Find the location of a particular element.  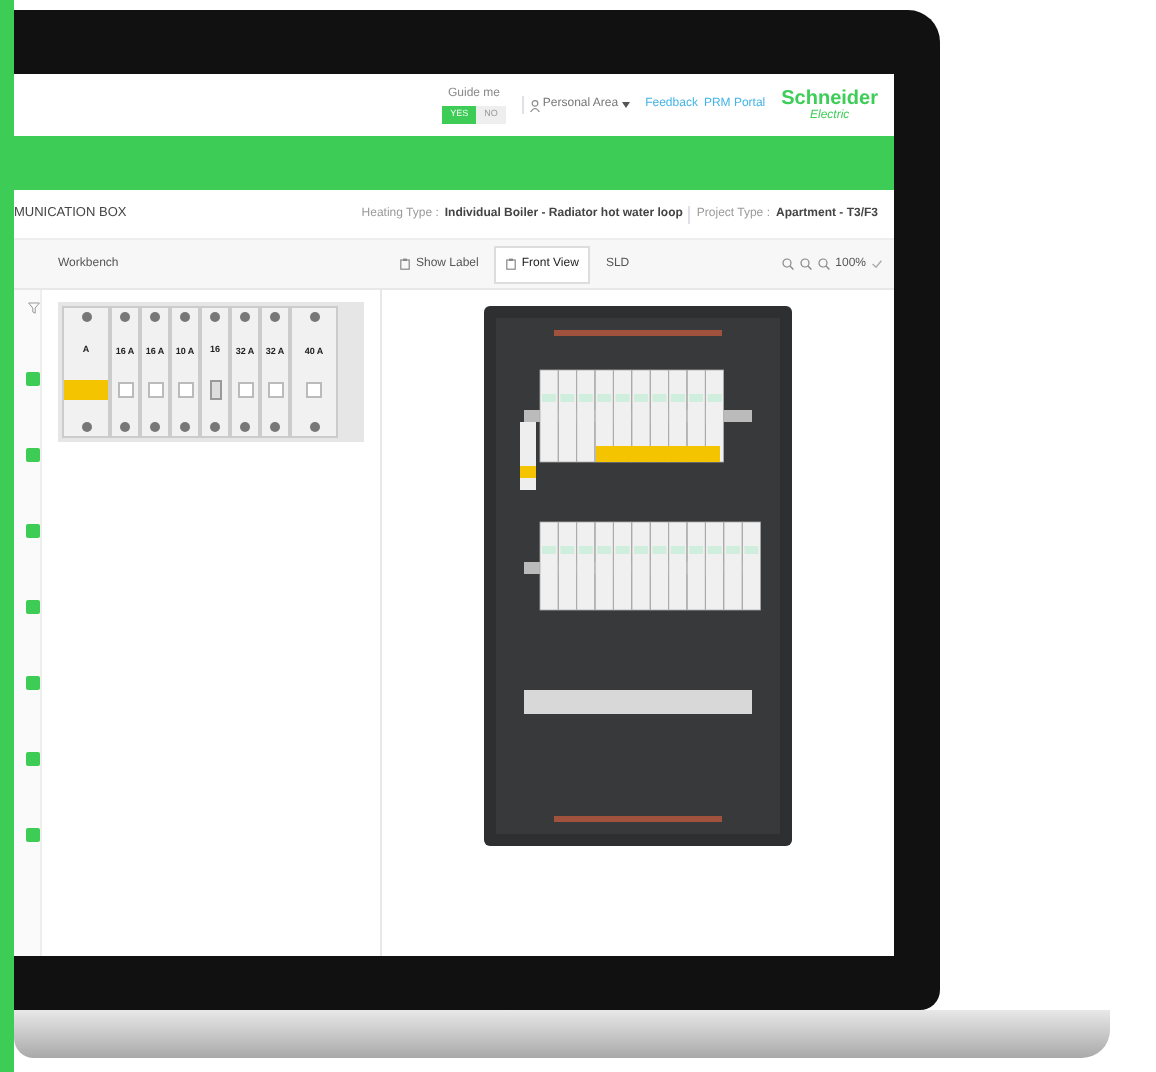

warning-label is located at coordinates (86, 389).